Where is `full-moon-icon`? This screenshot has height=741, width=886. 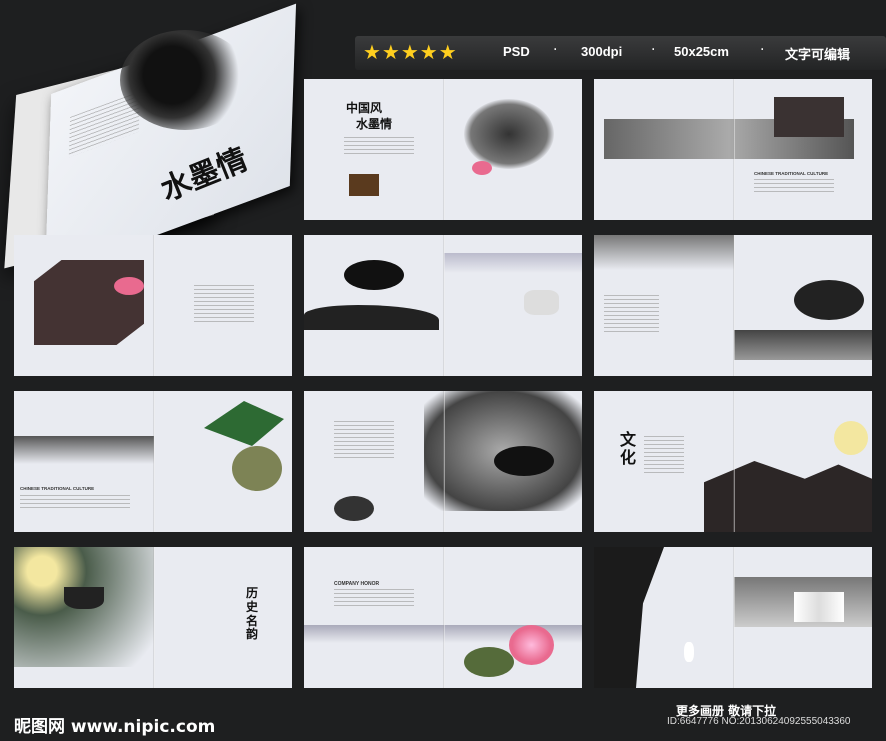
full-moon-icon is located at coordinates (851, 438).